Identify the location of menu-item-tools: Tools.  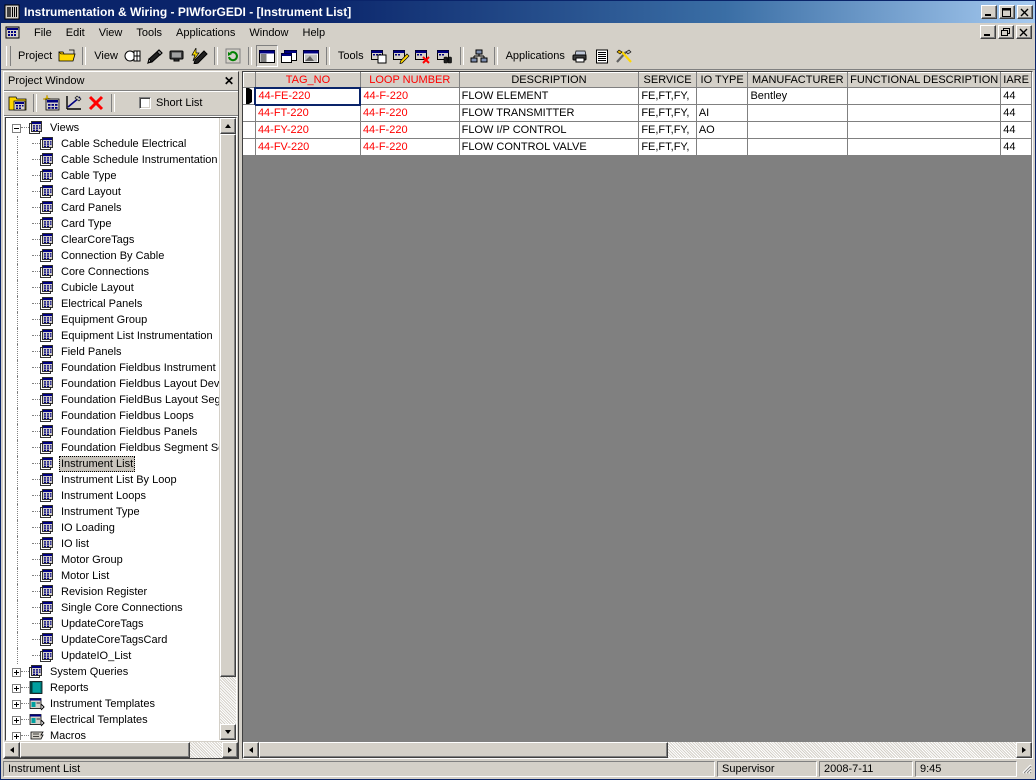
(149, 33).